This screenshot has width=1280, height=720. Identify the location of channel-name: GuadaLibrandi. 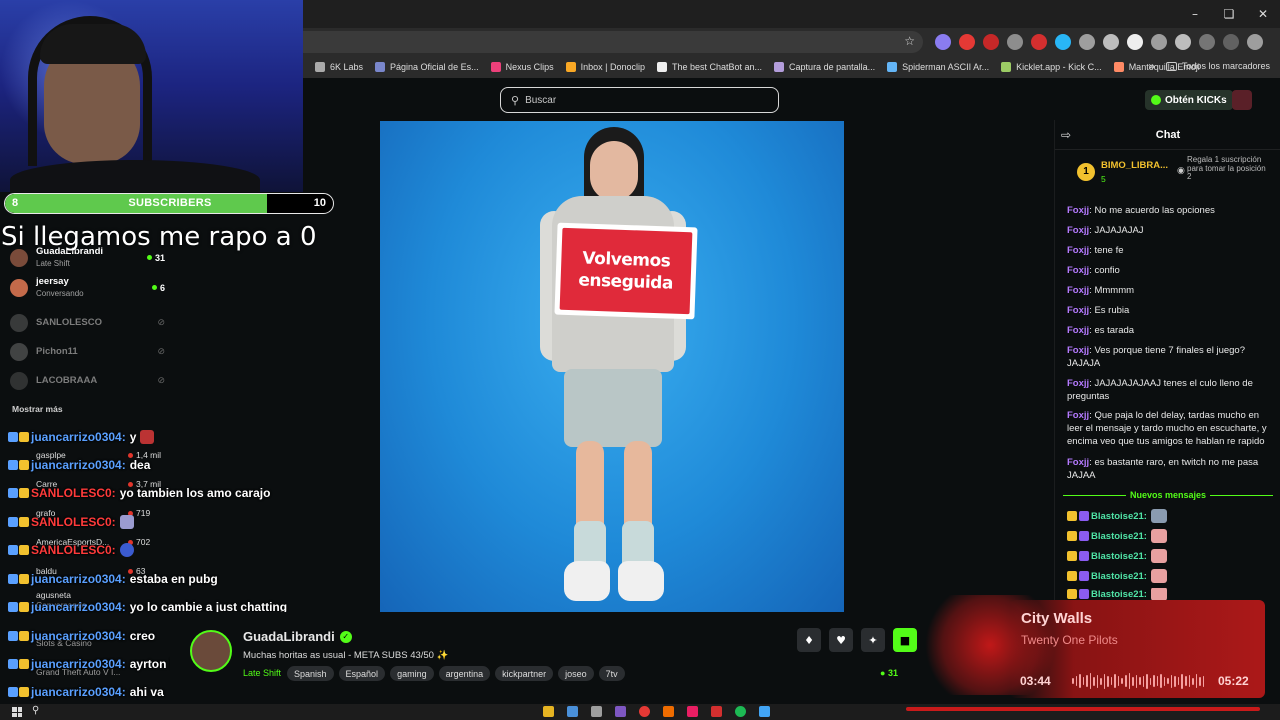
(289, 636).